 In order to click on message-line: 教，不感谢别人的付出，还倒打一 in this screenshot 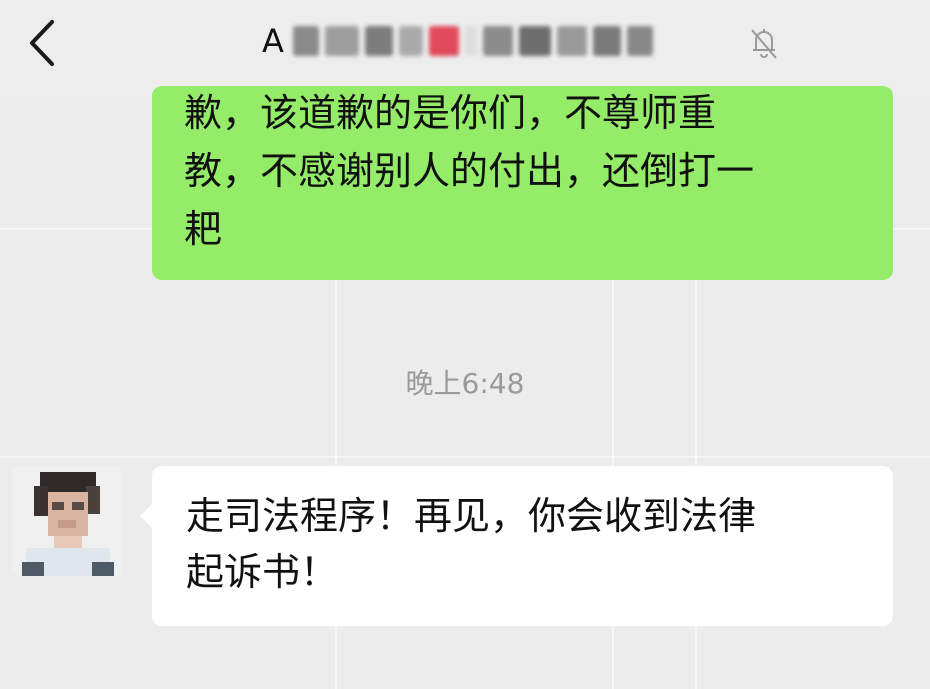, I will do `click(469, 171)`.